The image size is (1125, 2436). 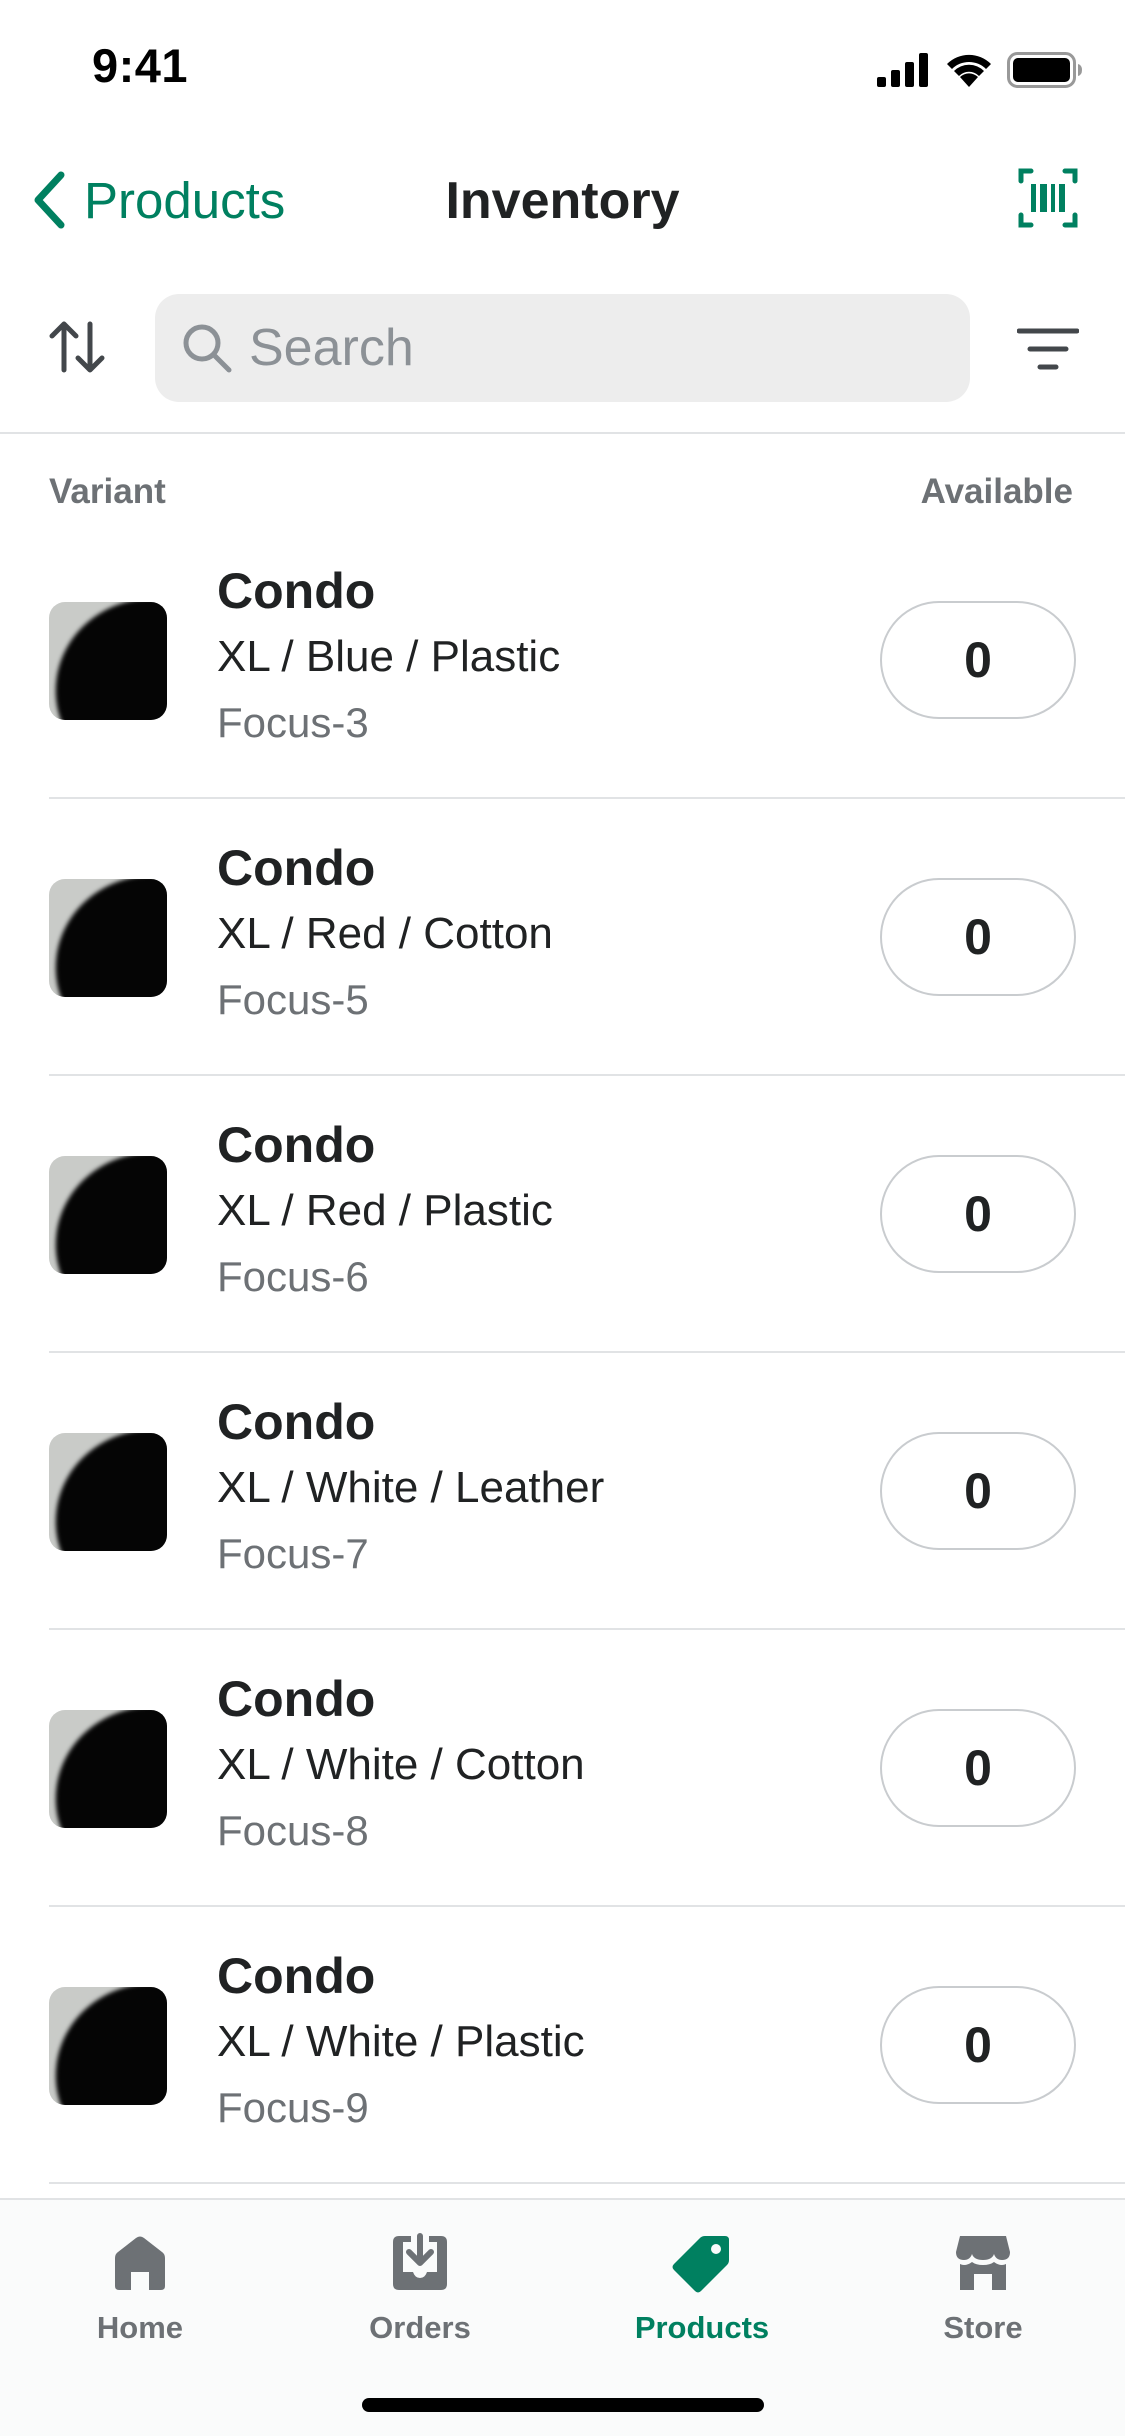 I want to click on tab-label: Products, so click(x=702, y=2327).